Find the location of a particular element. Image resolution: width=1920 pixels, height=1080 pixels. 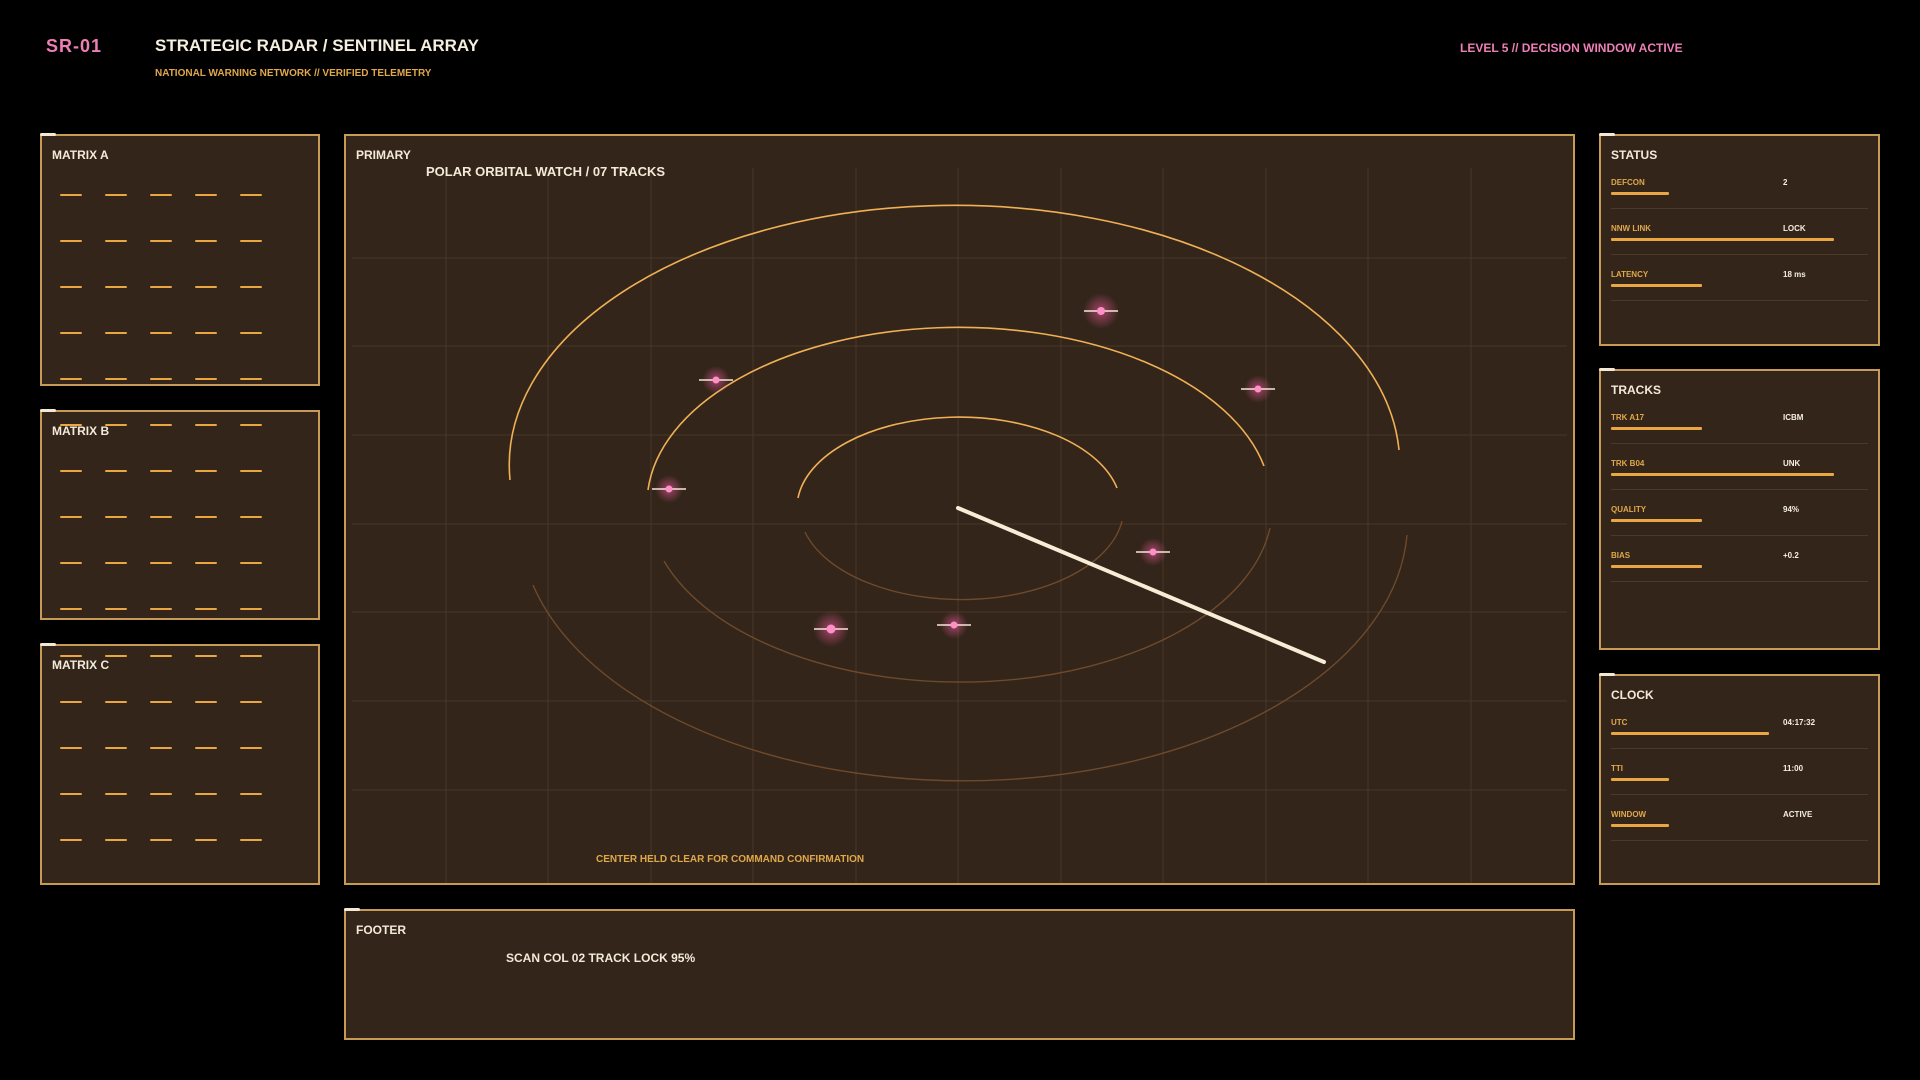

row-value: 11:00 is located at coordinates (1793, 768).